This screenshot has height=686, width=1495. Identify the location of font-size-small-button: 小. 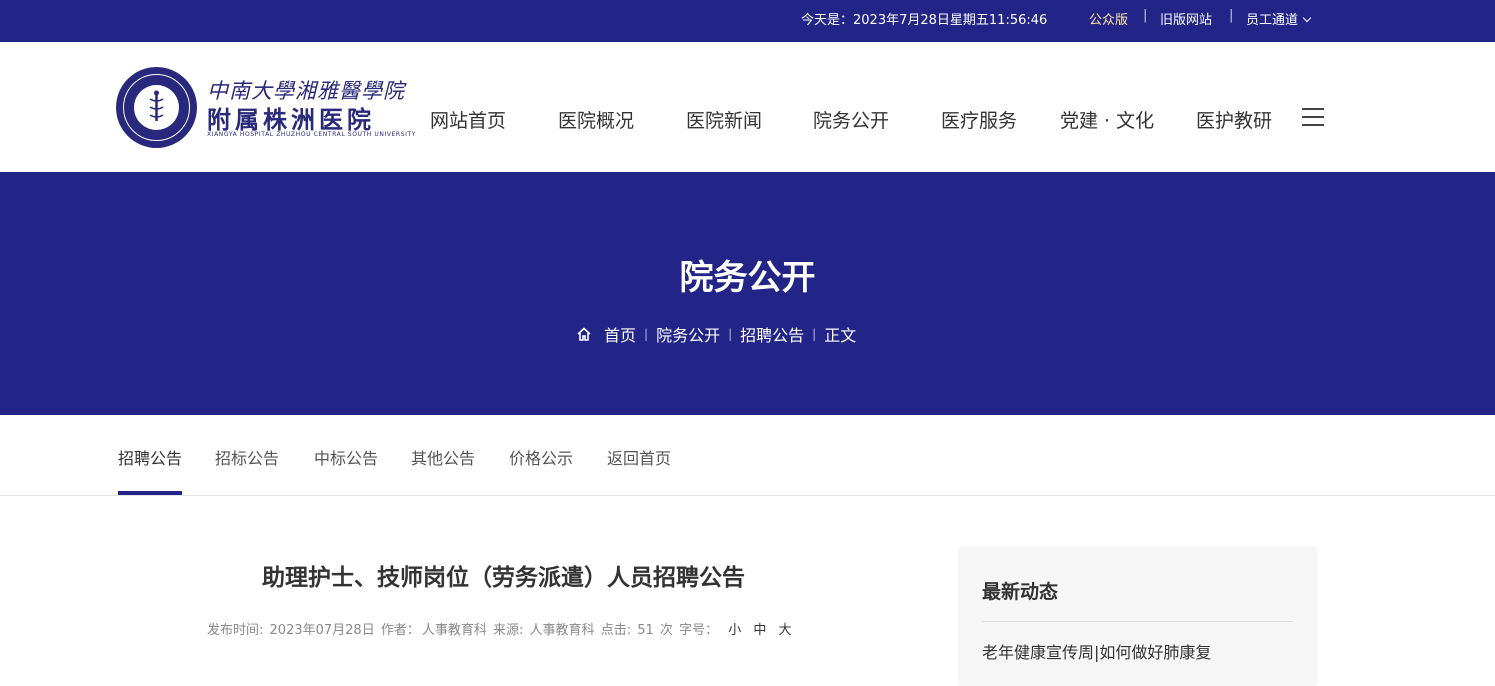
(734, 630).